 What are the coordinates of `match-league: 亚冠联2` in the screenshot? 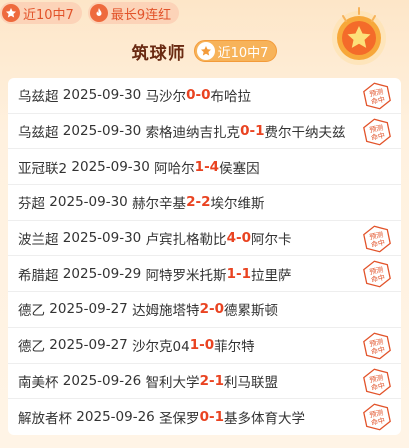 It's located at (43, 168).